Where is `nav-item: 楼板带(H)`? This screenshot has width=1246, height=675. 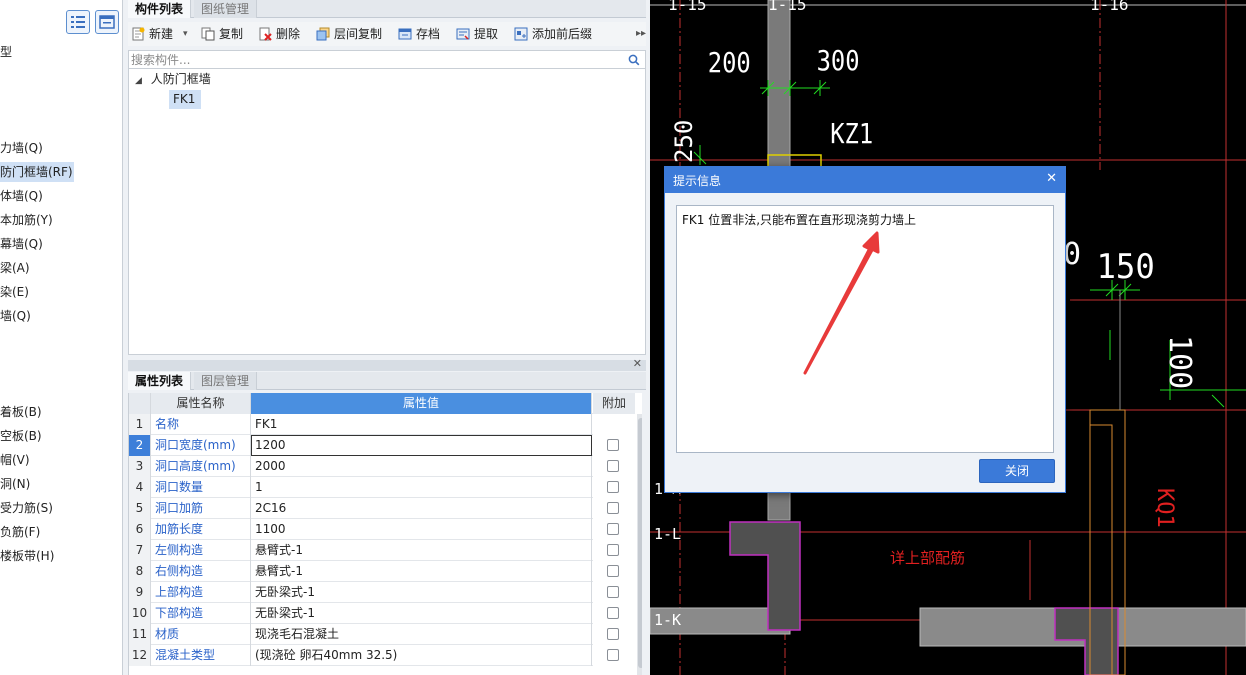 nav-item: 楼板带(H) is located at coordinates (27, 556).